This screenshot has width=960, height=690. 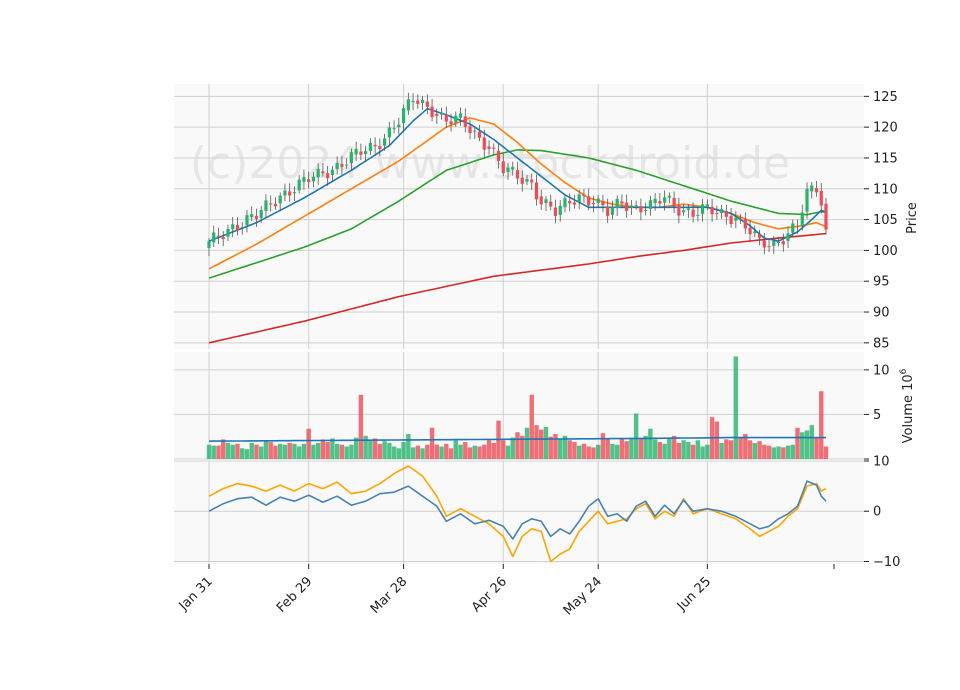 I want to click on x-axis-tick-label: May 24, so click(x=583, y=596).